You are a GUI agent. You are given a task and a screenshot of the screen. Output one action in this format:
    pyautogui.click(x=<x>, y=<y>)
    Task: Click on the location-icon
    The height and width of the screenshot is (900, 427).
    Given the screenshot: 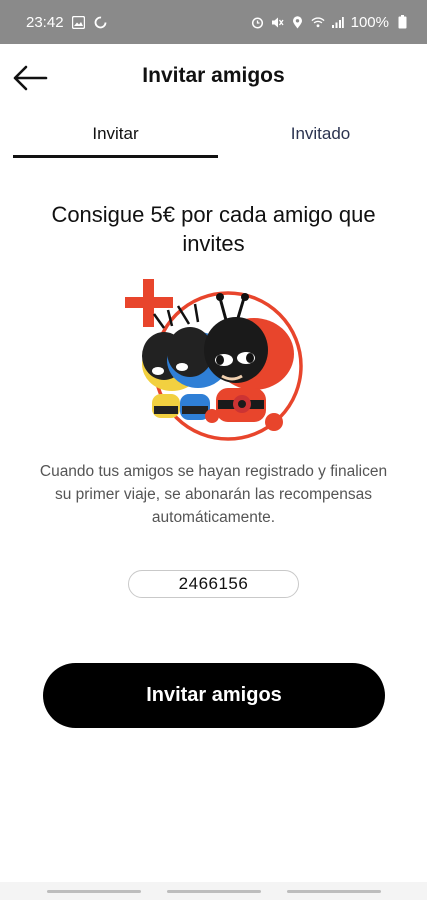 What is the action you would take?
    pyautogui.click(x=298, y=22)
    